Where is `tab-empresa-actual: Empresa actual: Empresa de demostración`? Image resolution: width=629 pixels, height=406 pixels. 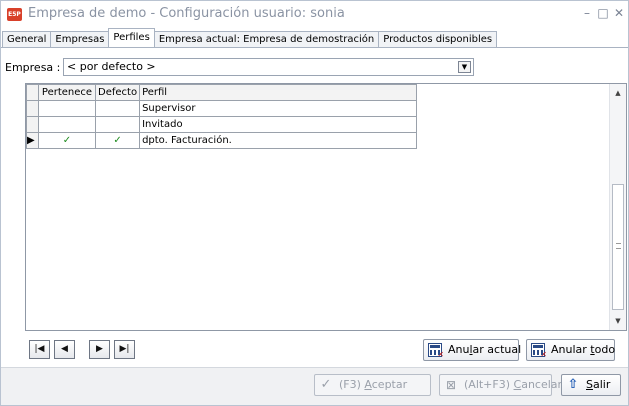 tab-empresa-actual: Empresa actual: Empresa de demostración is located at coordinates (266, 39).